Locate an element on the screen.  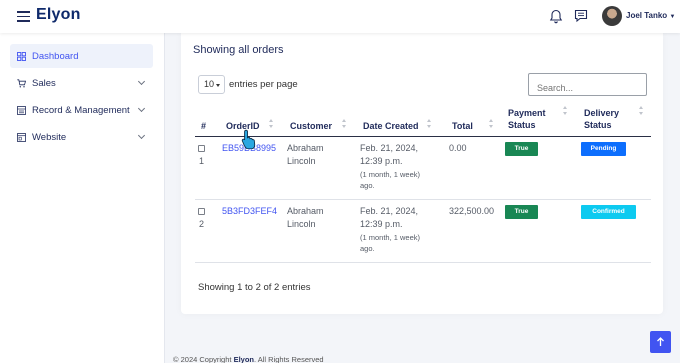
entries-per-page-select: 10 is located at coordinates (211, 84).